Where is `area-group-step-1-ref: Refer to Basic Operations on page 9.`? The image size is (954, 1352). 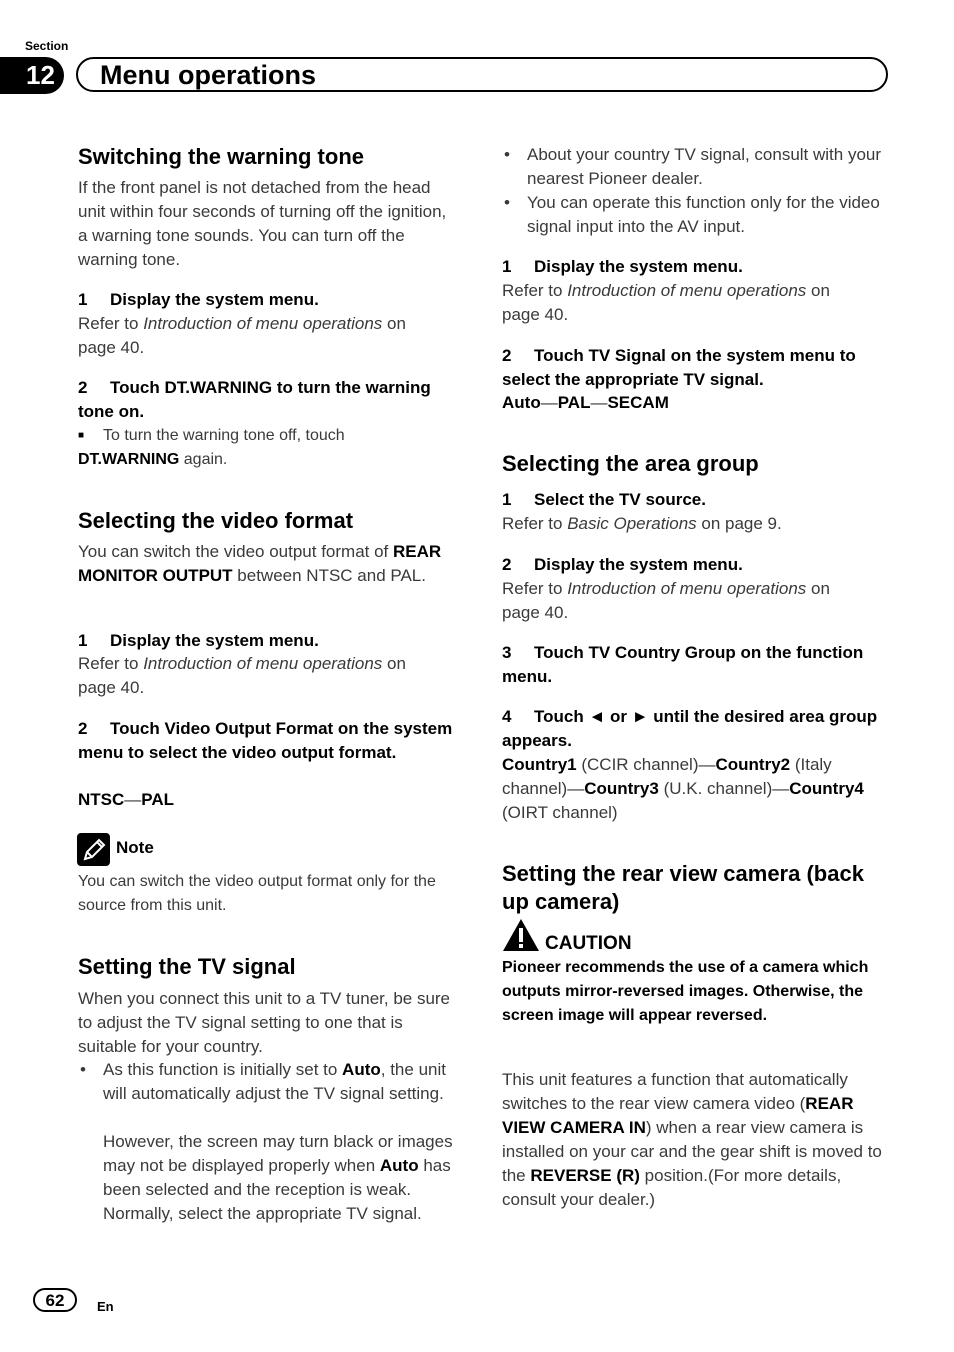 area-group-step-1-ref: Refer to Basic Operations on page 9. is located at coordinates (697, 524).